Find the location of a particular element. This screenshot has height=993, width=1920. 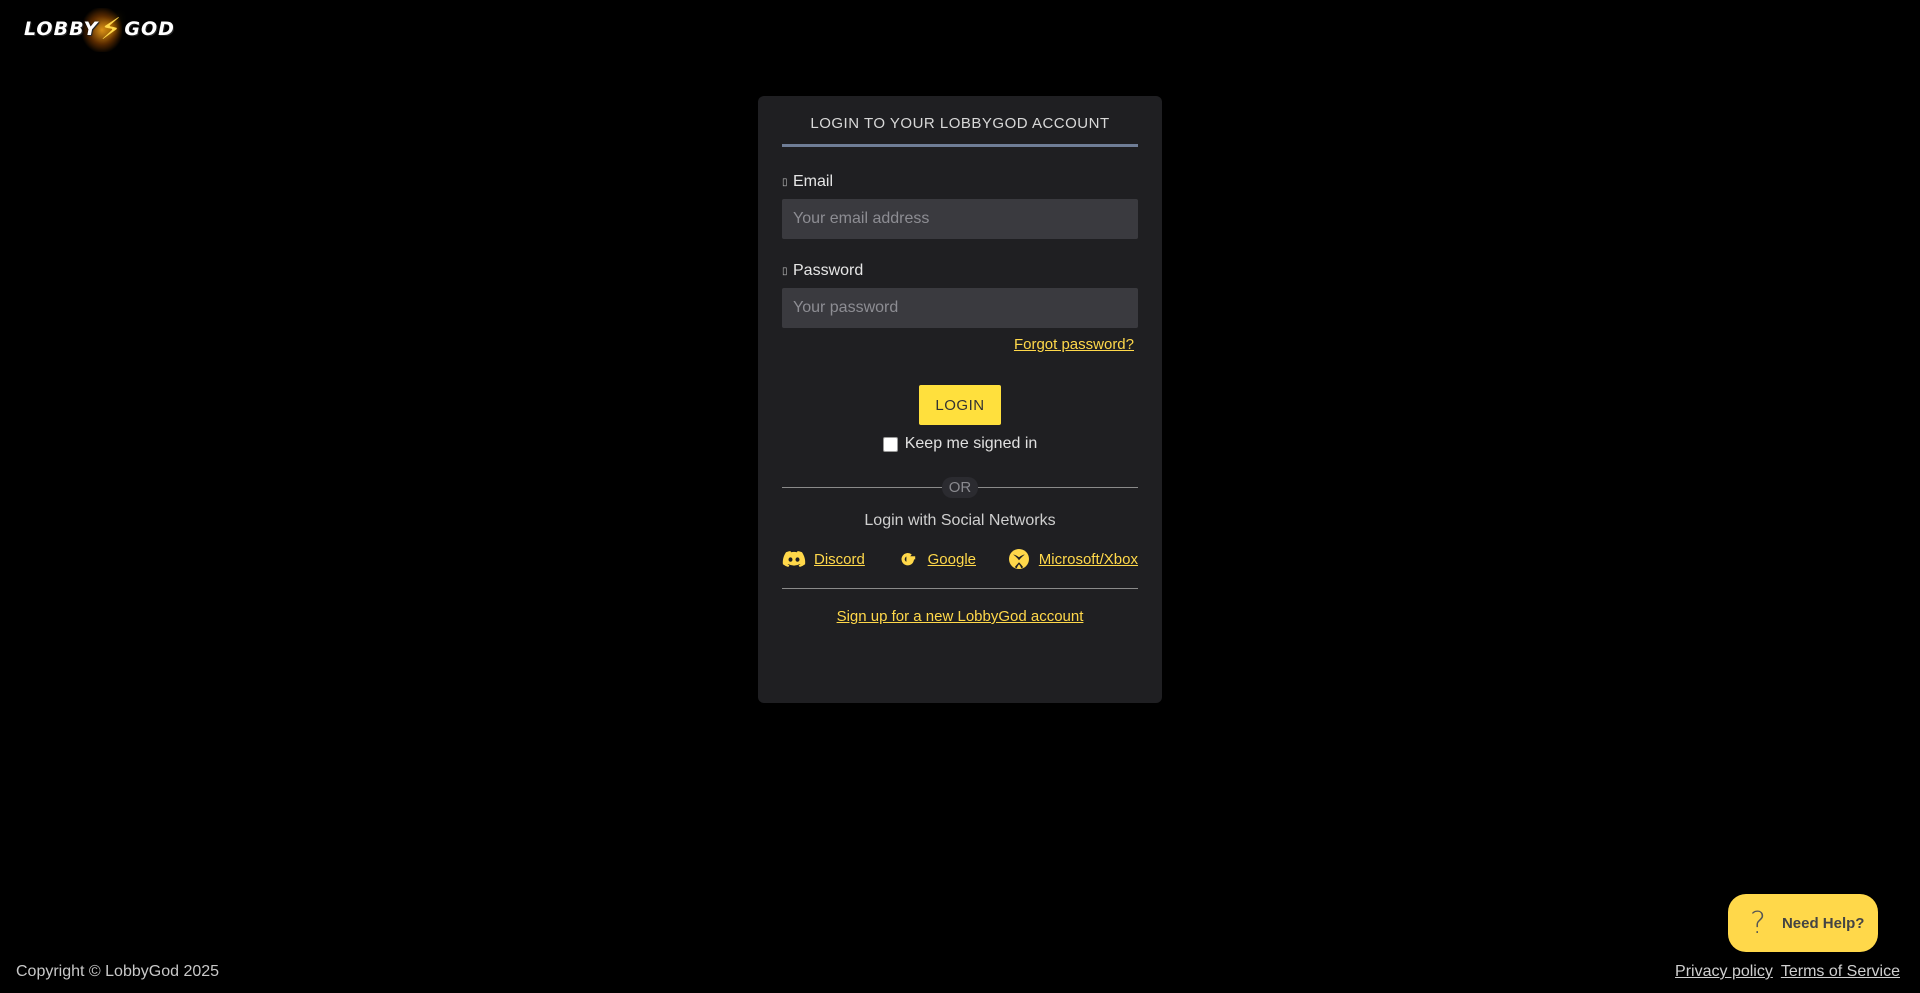

signup-row: Sign up for a new LobbyGod account is located at coordinates (960, 617).